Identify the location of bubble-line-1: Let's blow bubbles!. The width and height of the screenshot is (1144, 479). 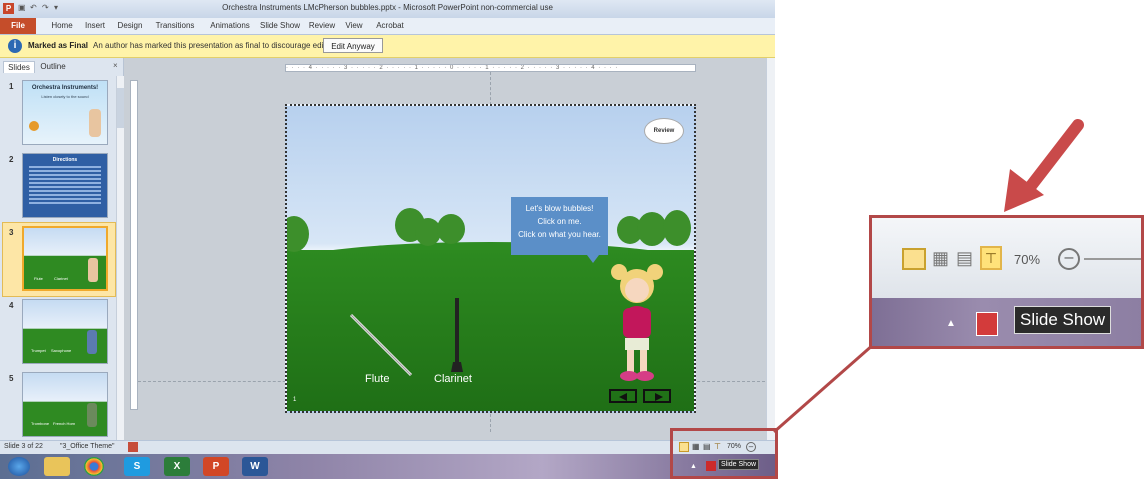
(559, 208).